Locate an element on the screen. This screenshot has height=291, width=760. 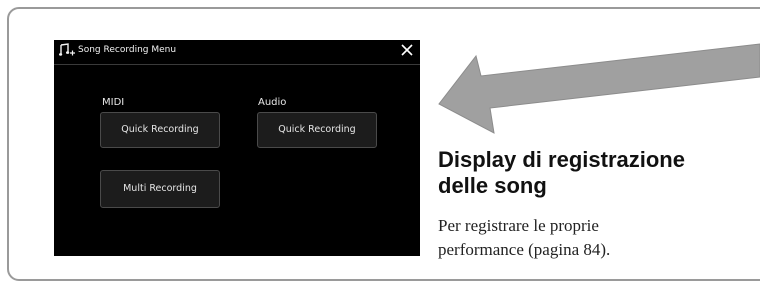
caption-heading-line2: delle song is located at coordinates (492, 185).